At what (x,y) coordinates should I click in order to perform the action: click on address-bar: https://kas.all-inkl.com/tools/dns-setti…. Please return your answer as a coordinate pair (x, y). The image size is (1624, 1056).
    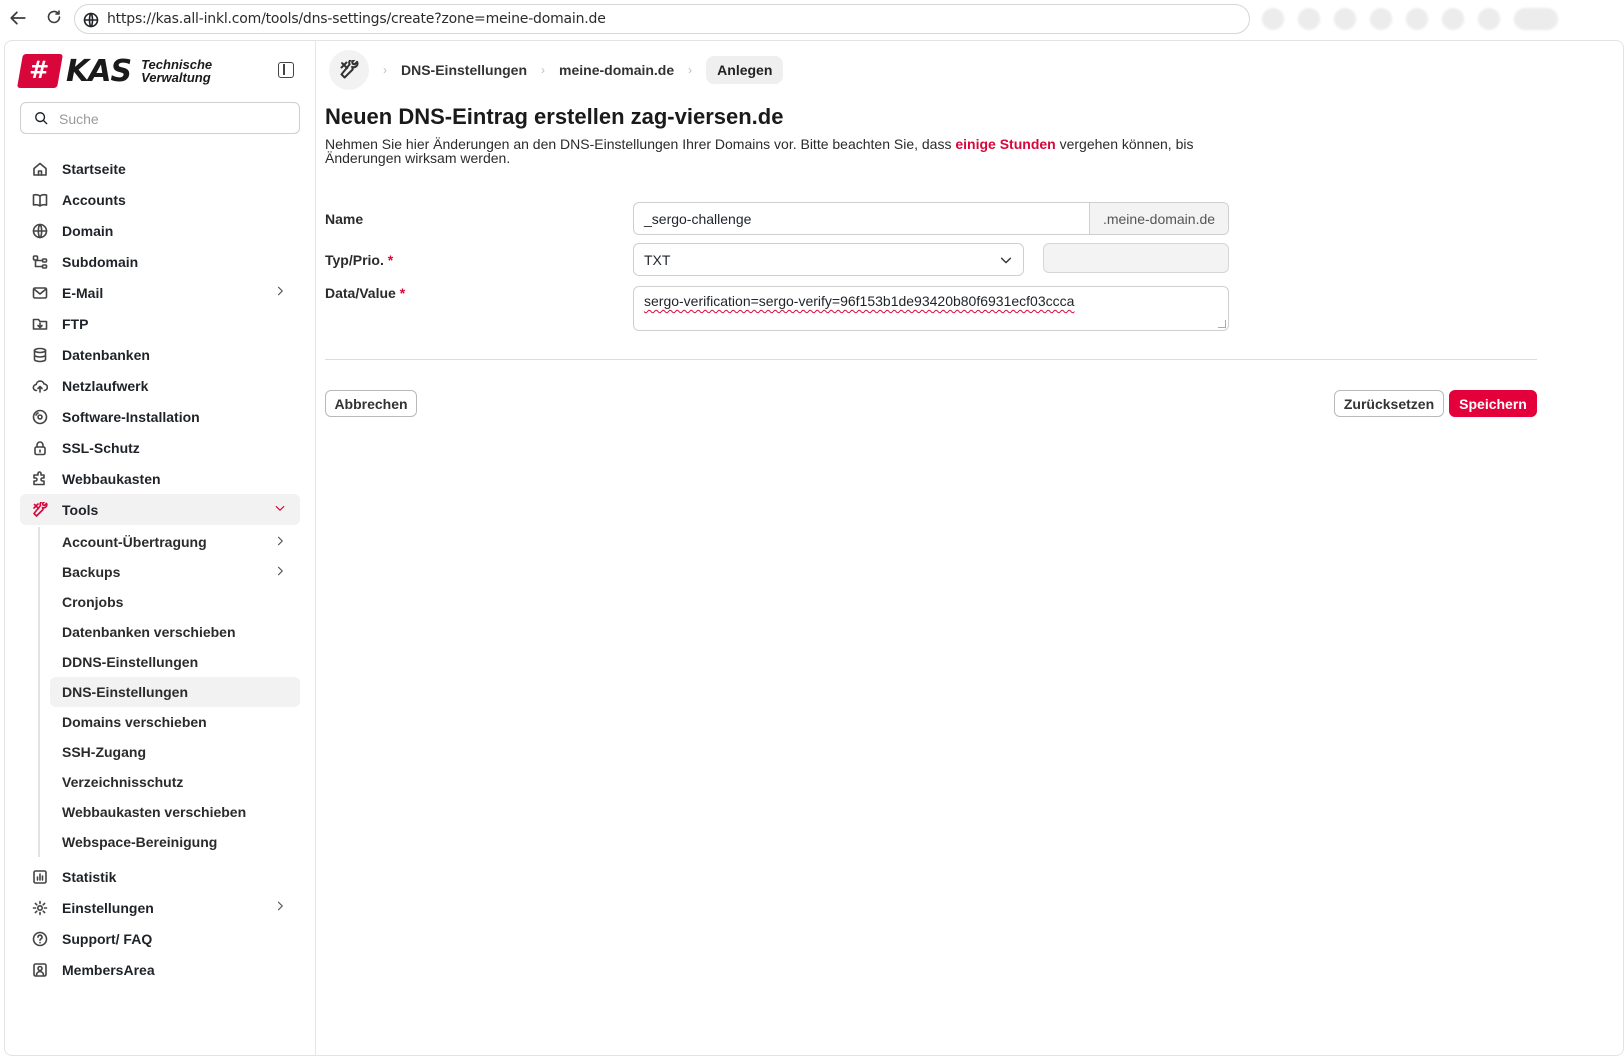
    Looking at the image, I should click on (662, 19).